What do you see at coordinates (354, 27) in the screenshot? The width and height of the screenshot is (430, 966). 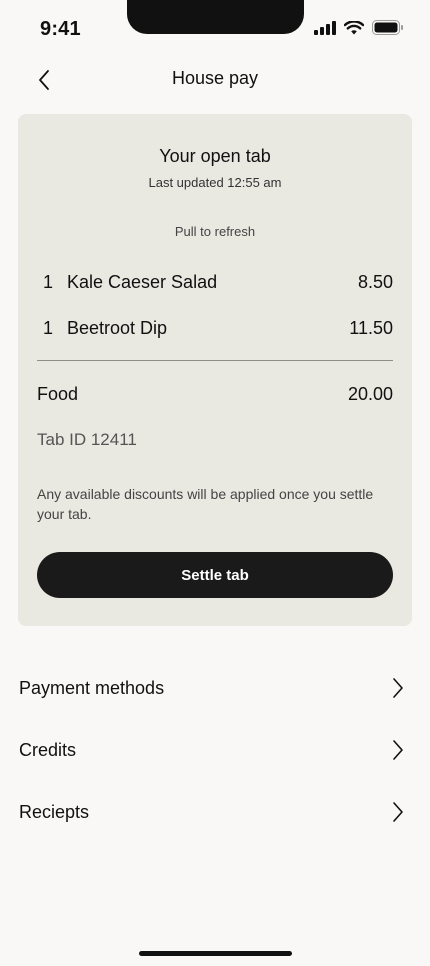 I see `wifi-icon` at bounding box center [354, 27].